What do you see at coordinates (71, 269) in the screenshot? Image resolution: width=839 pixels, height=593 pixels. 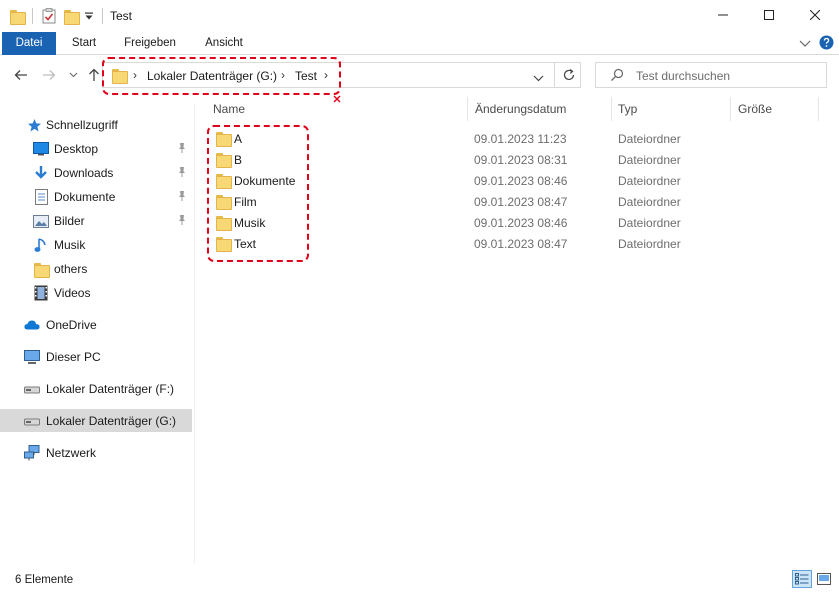 I see `sidebar-item-label: others` at bounding box center [71, 269].